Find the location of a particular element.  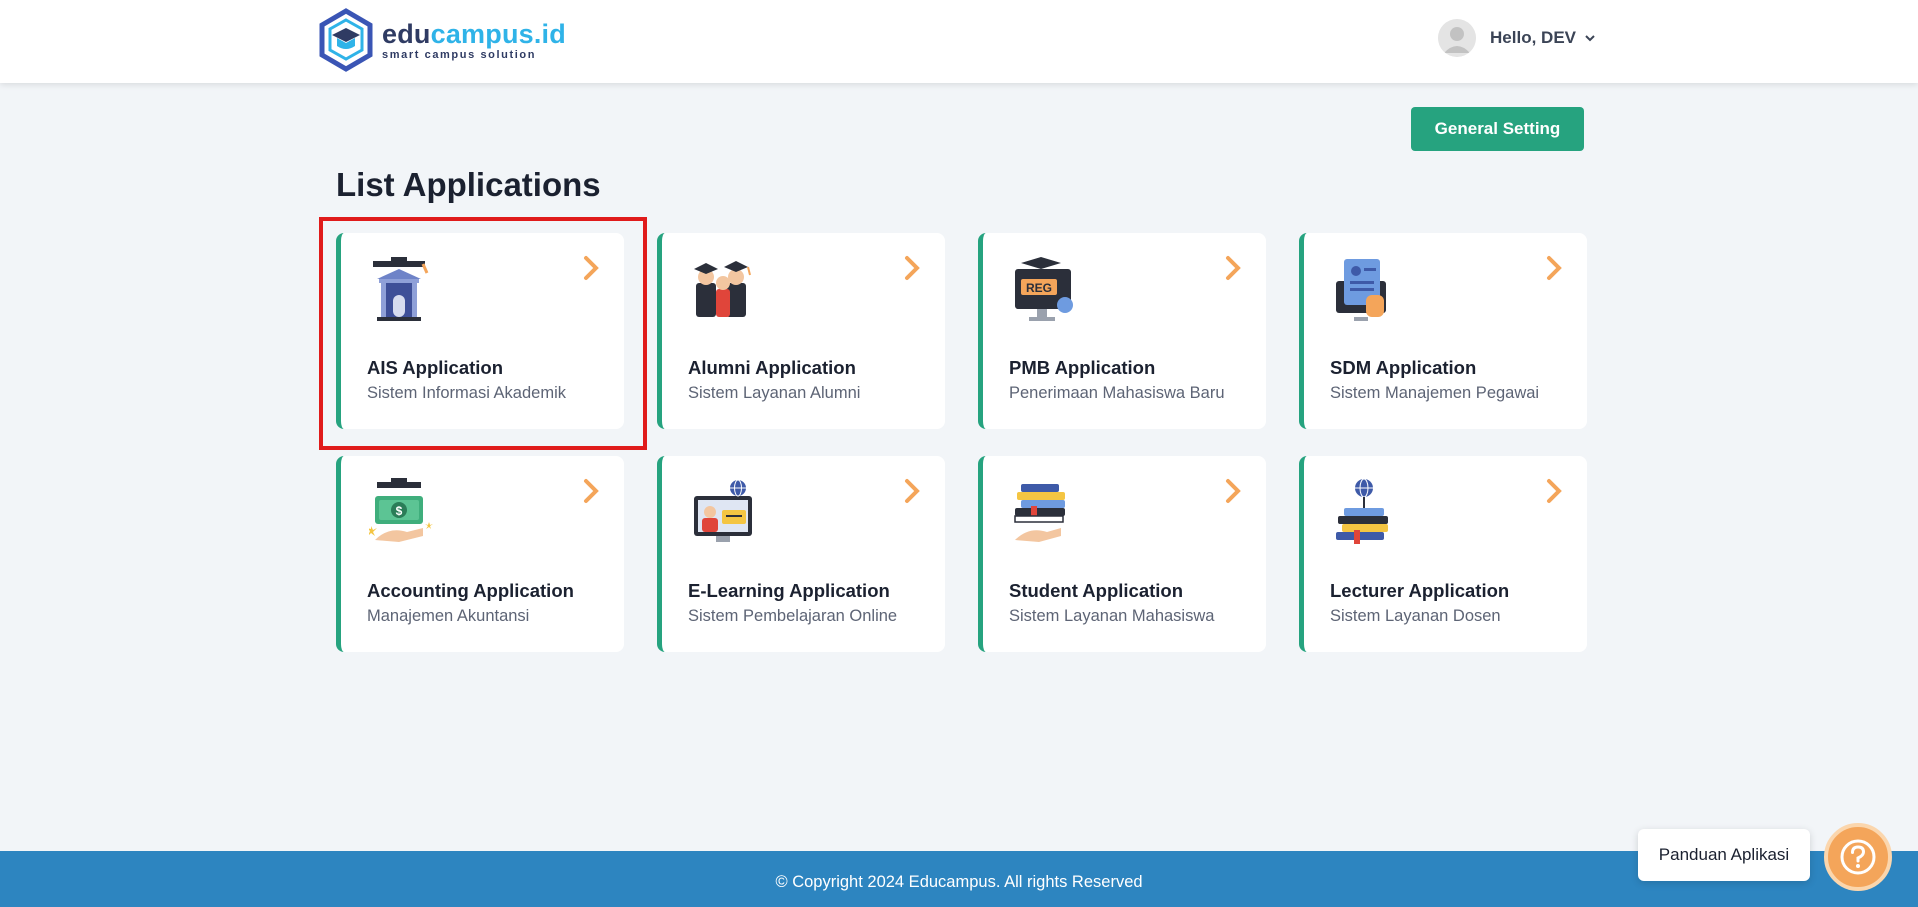

app-name: Alumni Application is located at coordinates (772, 367).